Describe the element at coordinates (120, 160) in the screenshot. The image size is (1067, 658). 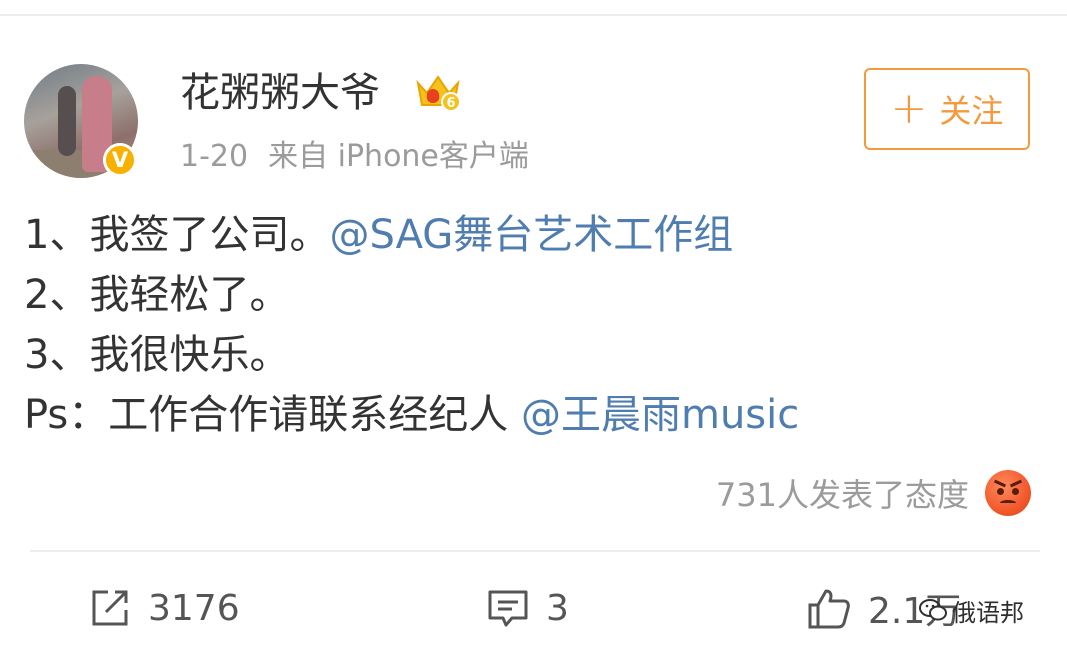
I see `verified-badge-icon: V` at that location.